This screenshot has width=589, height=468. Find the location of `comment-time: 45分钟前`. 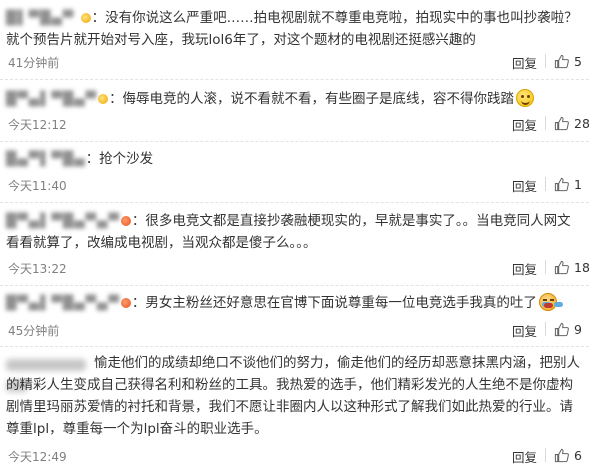

comment-time: 45分钟前 is located at coordinates (34, 331).